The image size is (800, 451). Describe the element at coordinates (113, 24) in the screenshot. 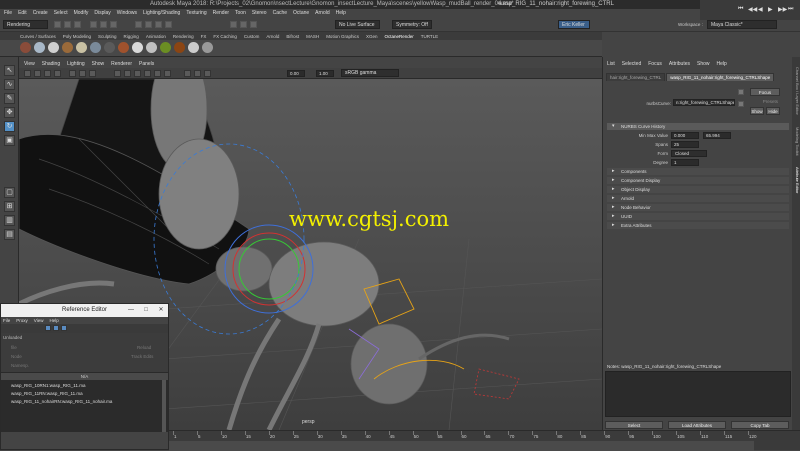

I see `select-component-icon` at that location.